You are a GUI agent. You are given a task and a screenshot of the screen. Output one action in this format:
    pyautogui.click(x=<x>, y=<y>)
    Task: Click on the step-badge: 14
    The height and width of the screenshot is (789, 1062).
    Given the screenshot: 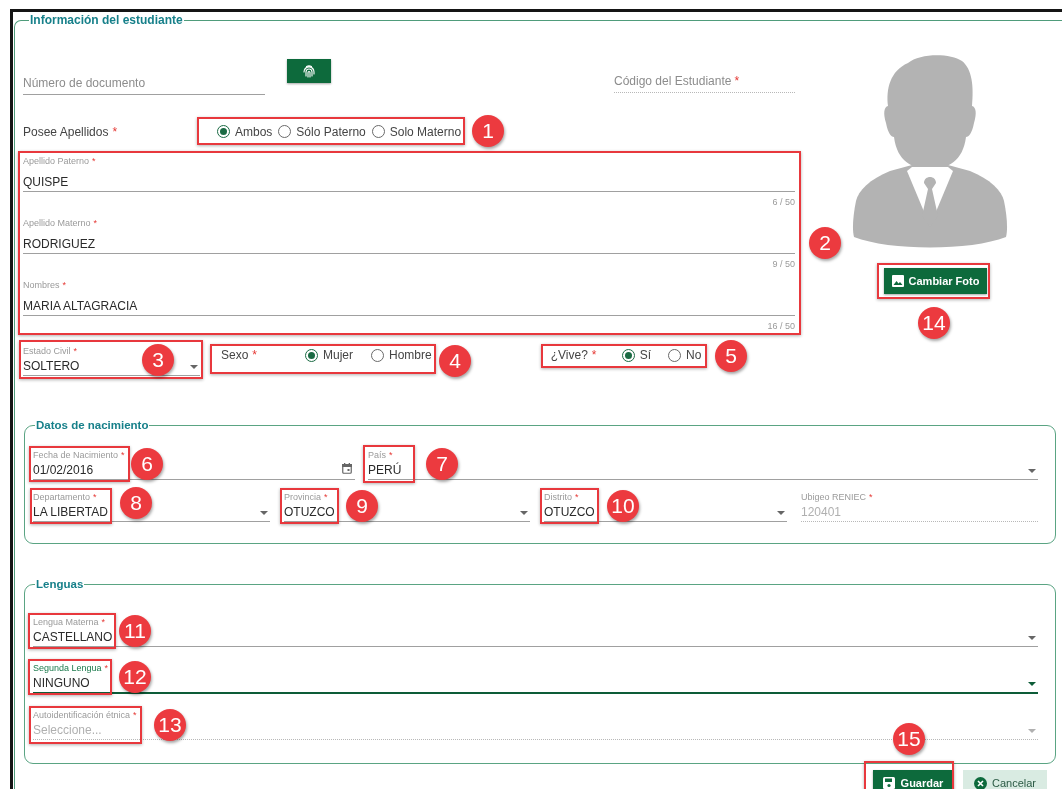 What is the action you would take?
    pyautogui.click(x=934, y=323)
    